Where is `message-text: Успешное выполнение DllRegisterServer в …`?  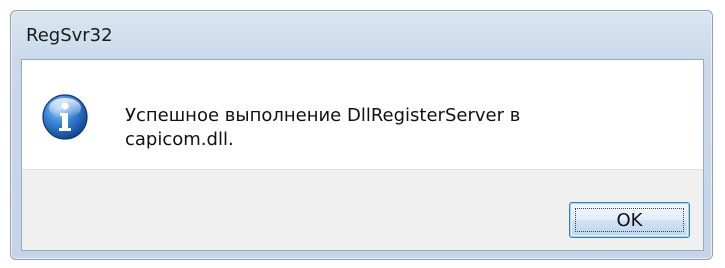 message-text: Успешное выполнение DllRegisterServer в … is located at coordinates (405, 128).